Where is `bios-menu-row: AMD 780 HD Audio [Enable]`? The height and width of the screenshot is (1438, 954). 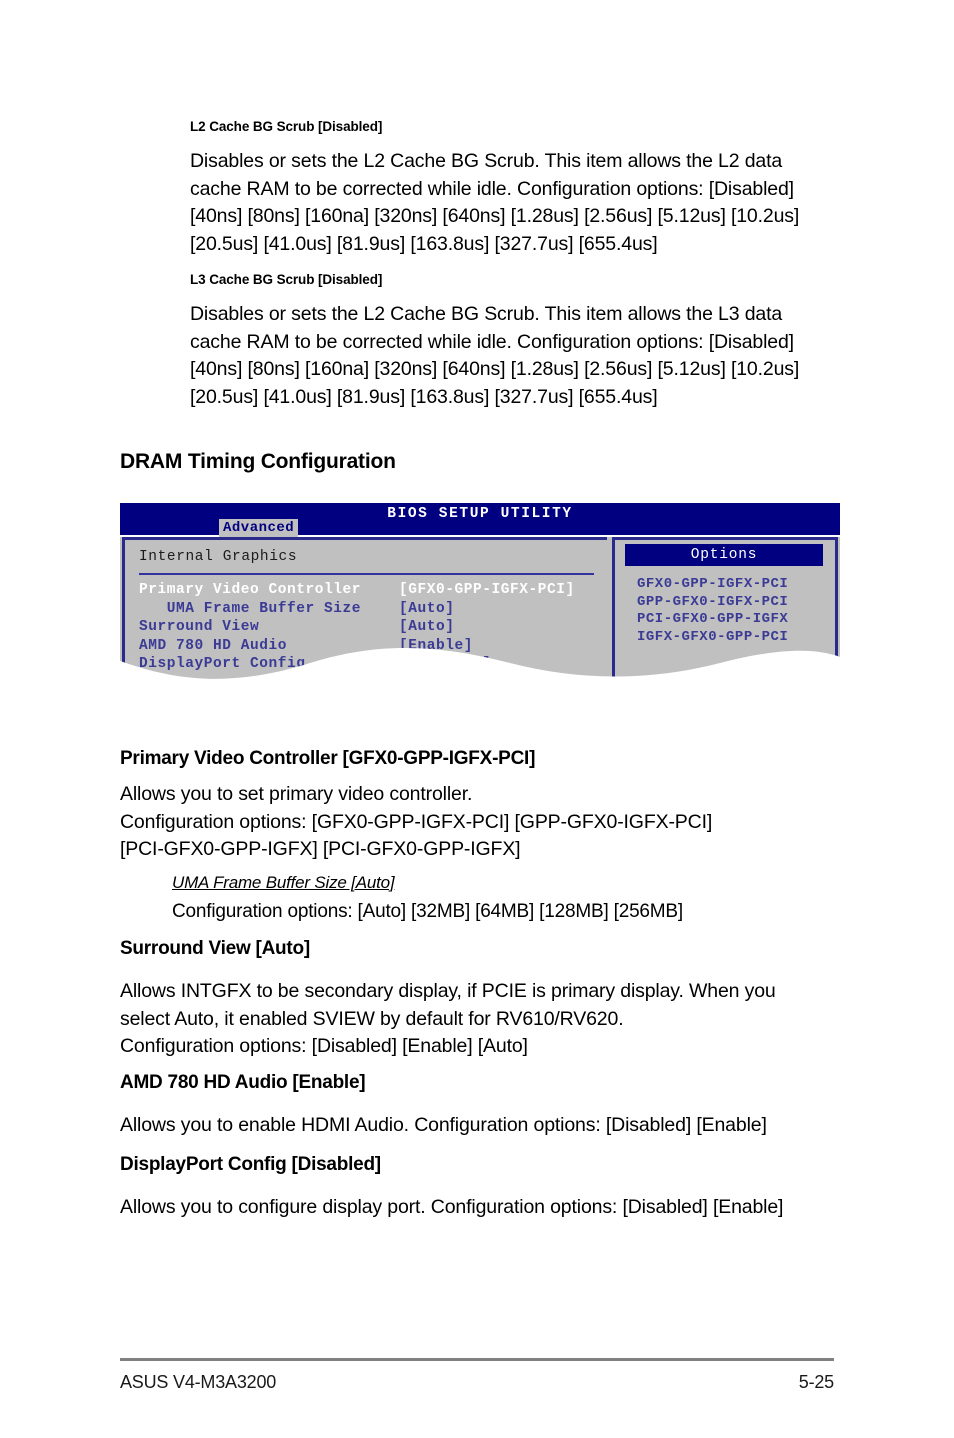
bios-menu-row: AMD 780 HD Audio [Enable] is located at coordinates (357, 646).